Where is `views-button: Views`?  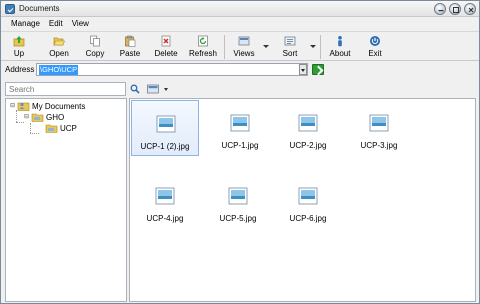 views-button: Views is located at coordinates (244, 47).